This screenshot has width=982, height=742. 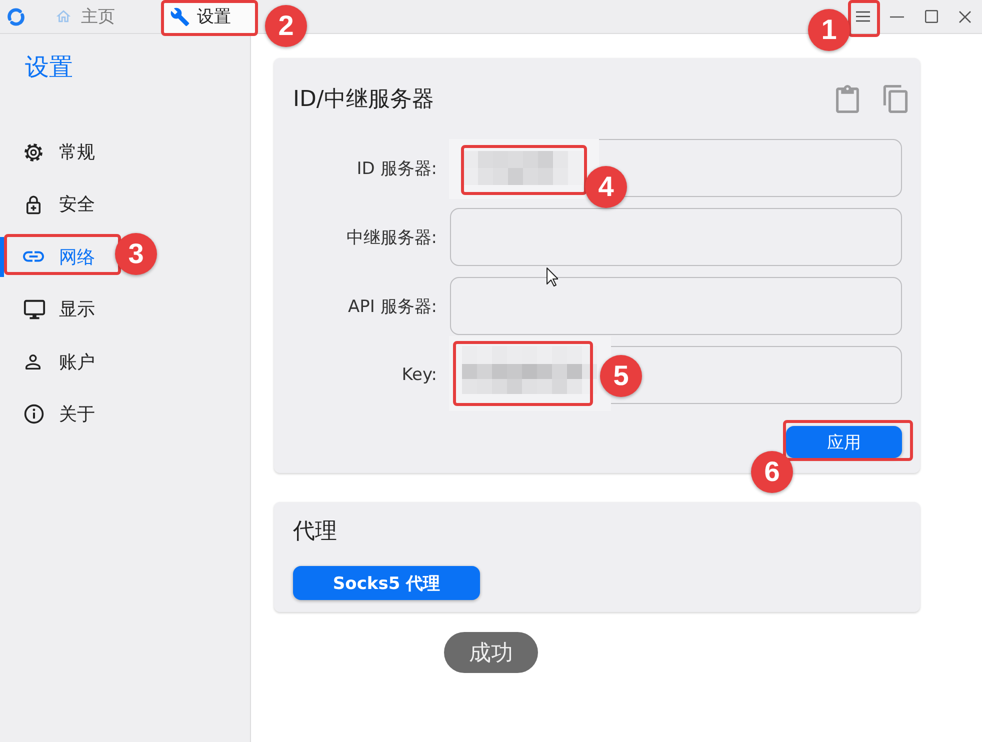 I want to click on home-icon, so click(x=63, y=16).